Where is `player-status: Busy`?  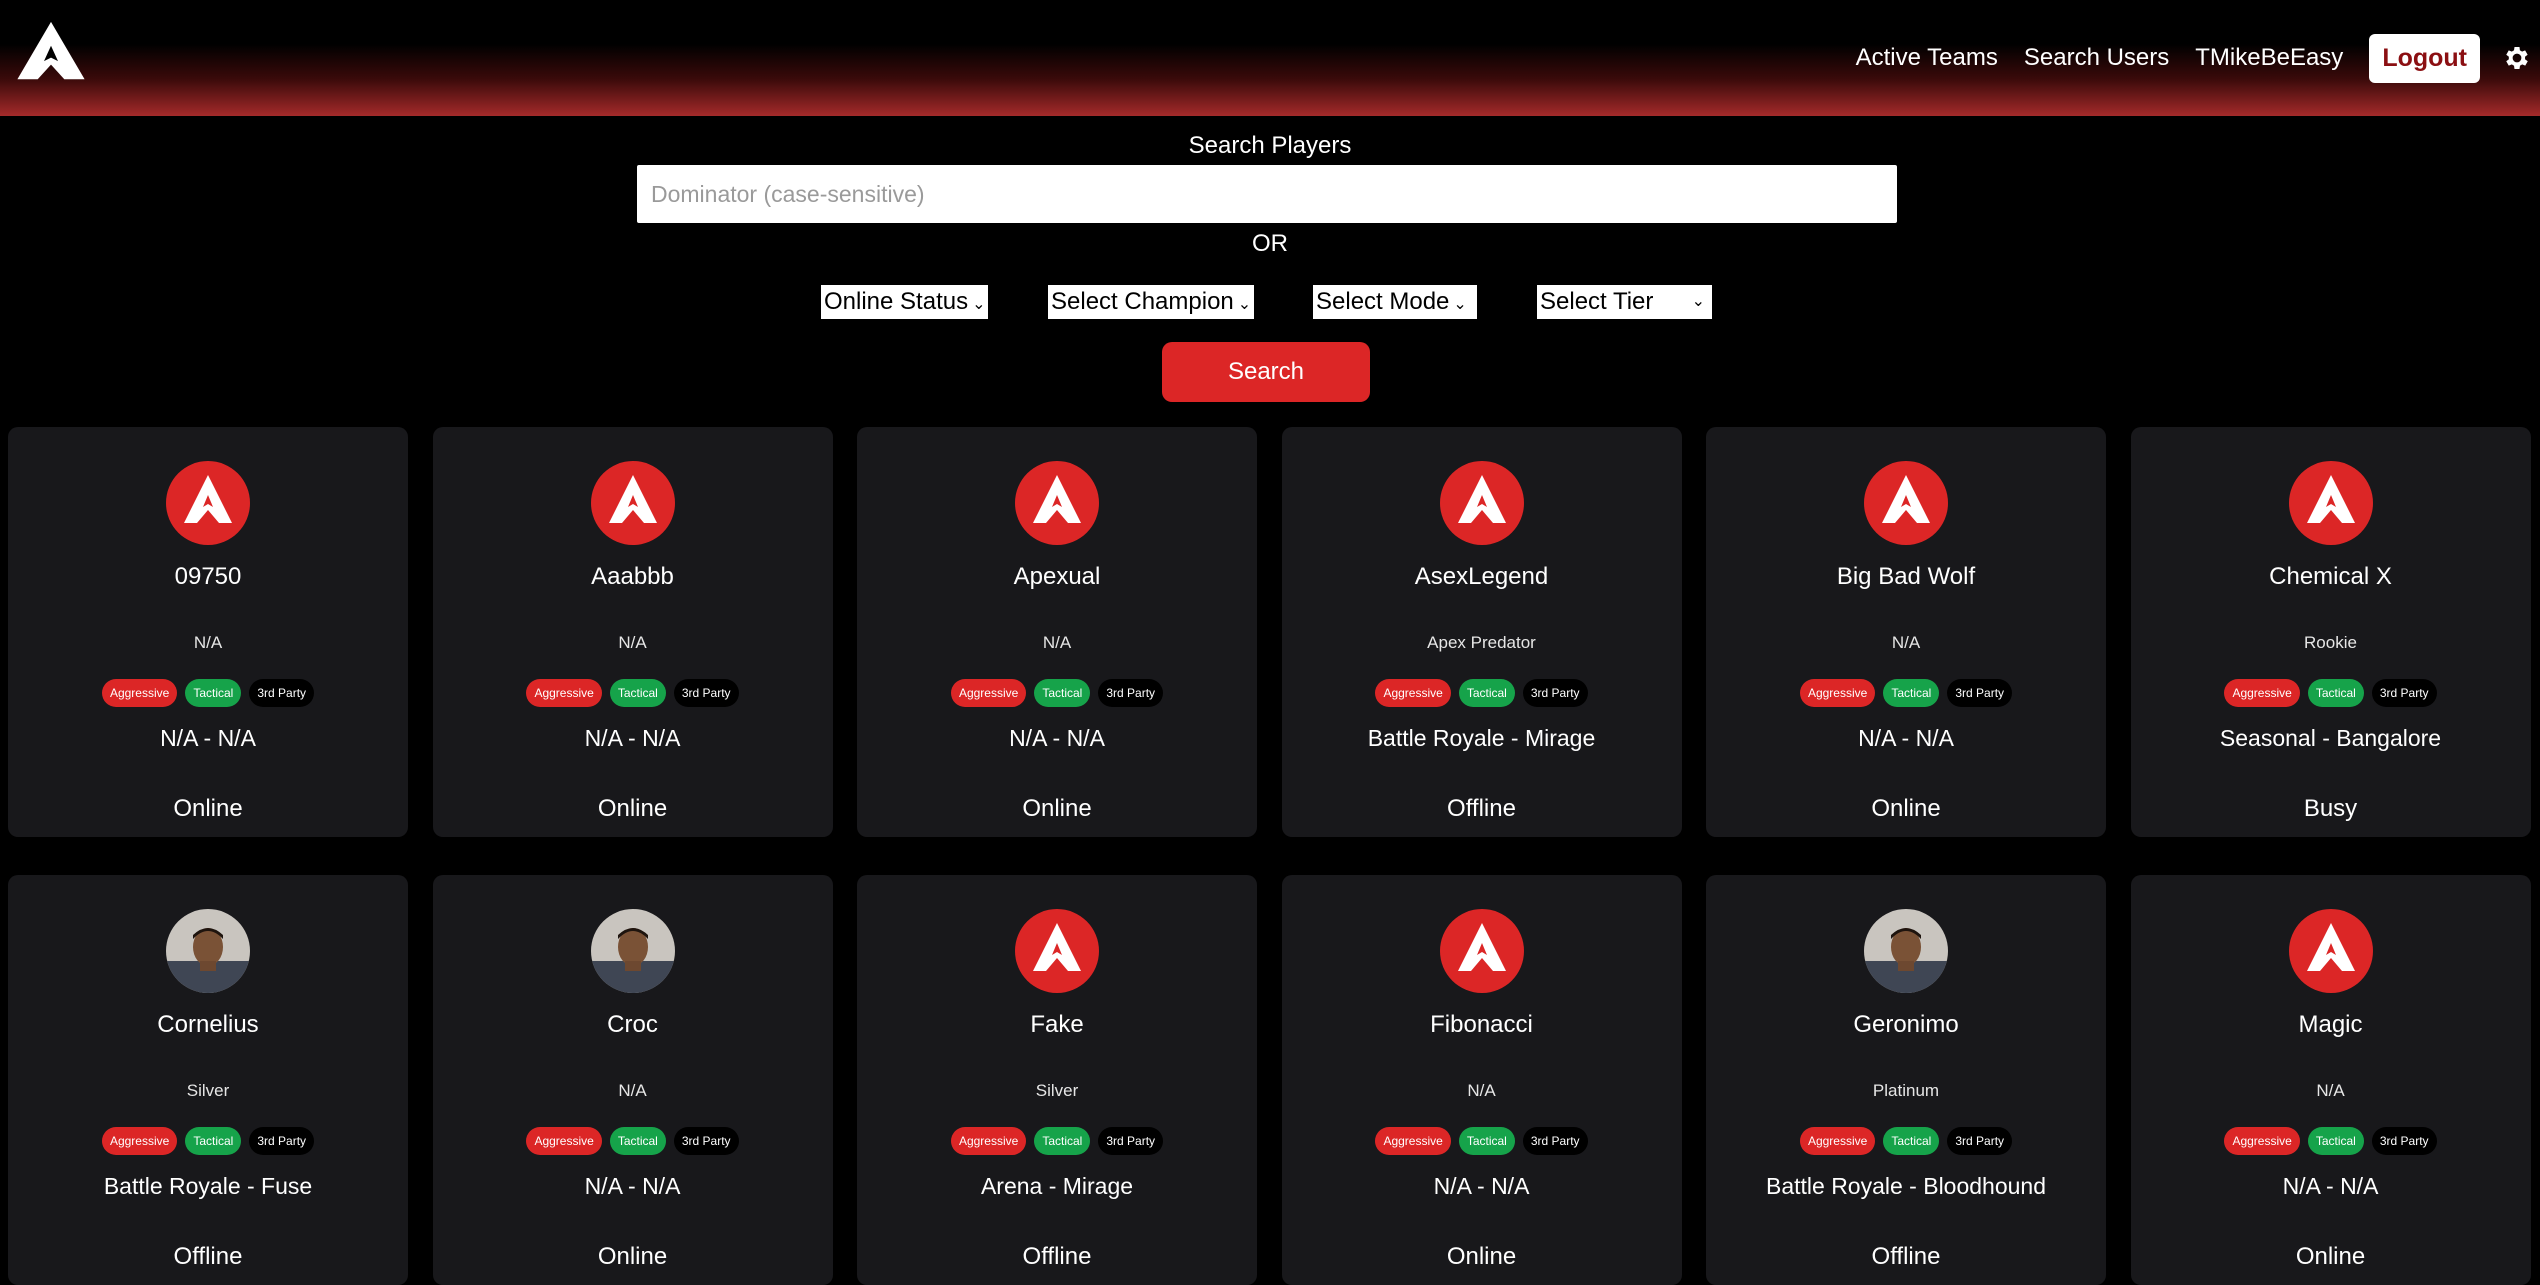
player-status: Busy is located at coordinates (2330, 808).